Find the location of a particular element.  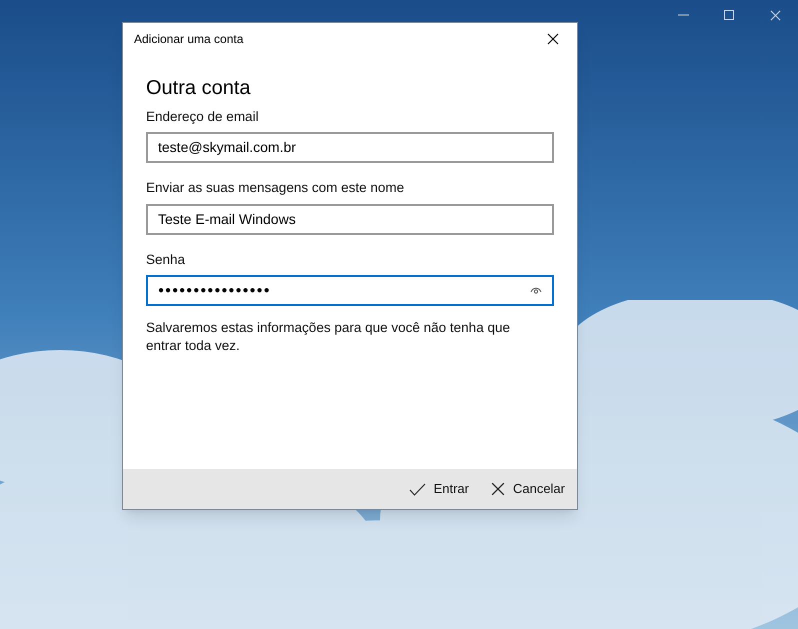

dialog-heading: Outra conta is located at coordinates (199, 88).